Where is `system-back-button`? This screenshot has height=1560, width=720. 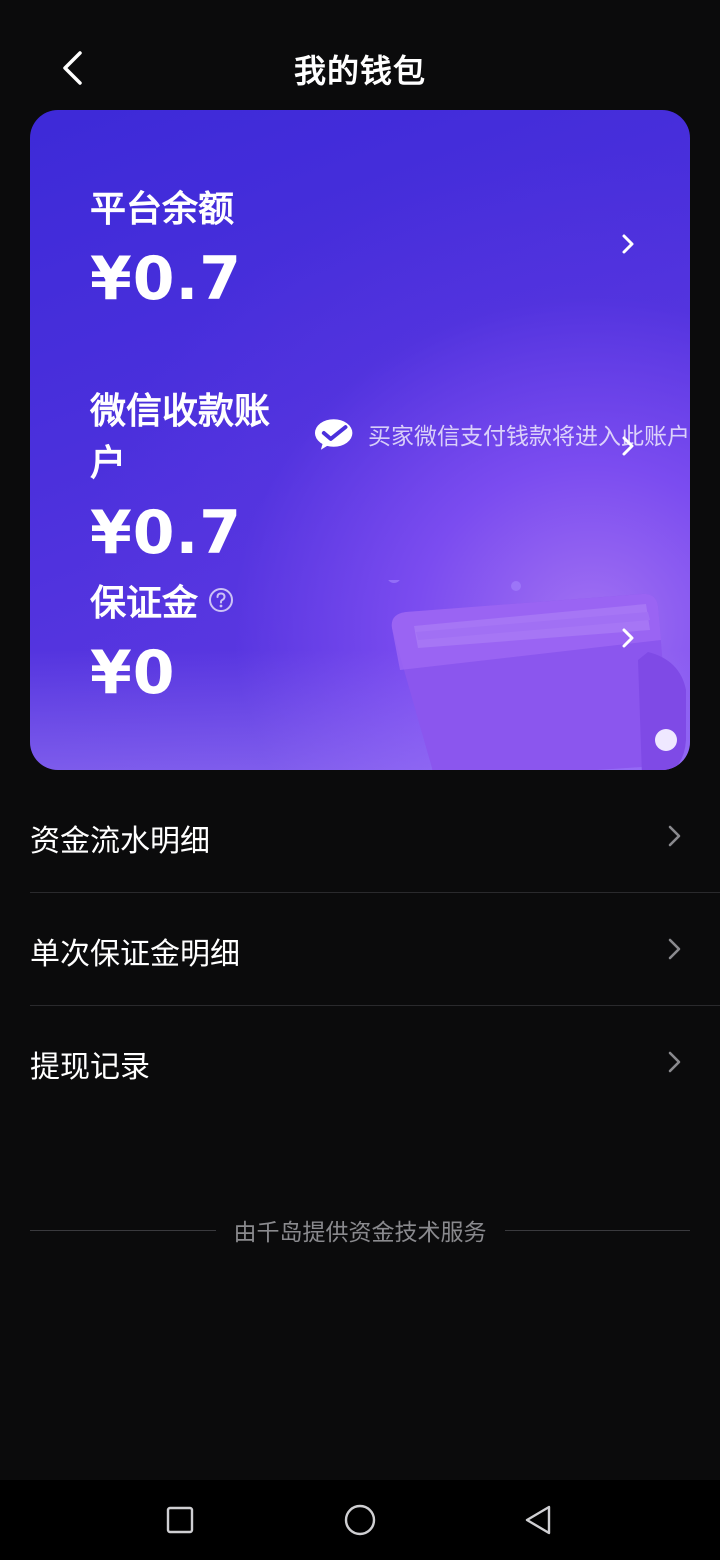 system-back-button is located at coordinates (538, 1520).